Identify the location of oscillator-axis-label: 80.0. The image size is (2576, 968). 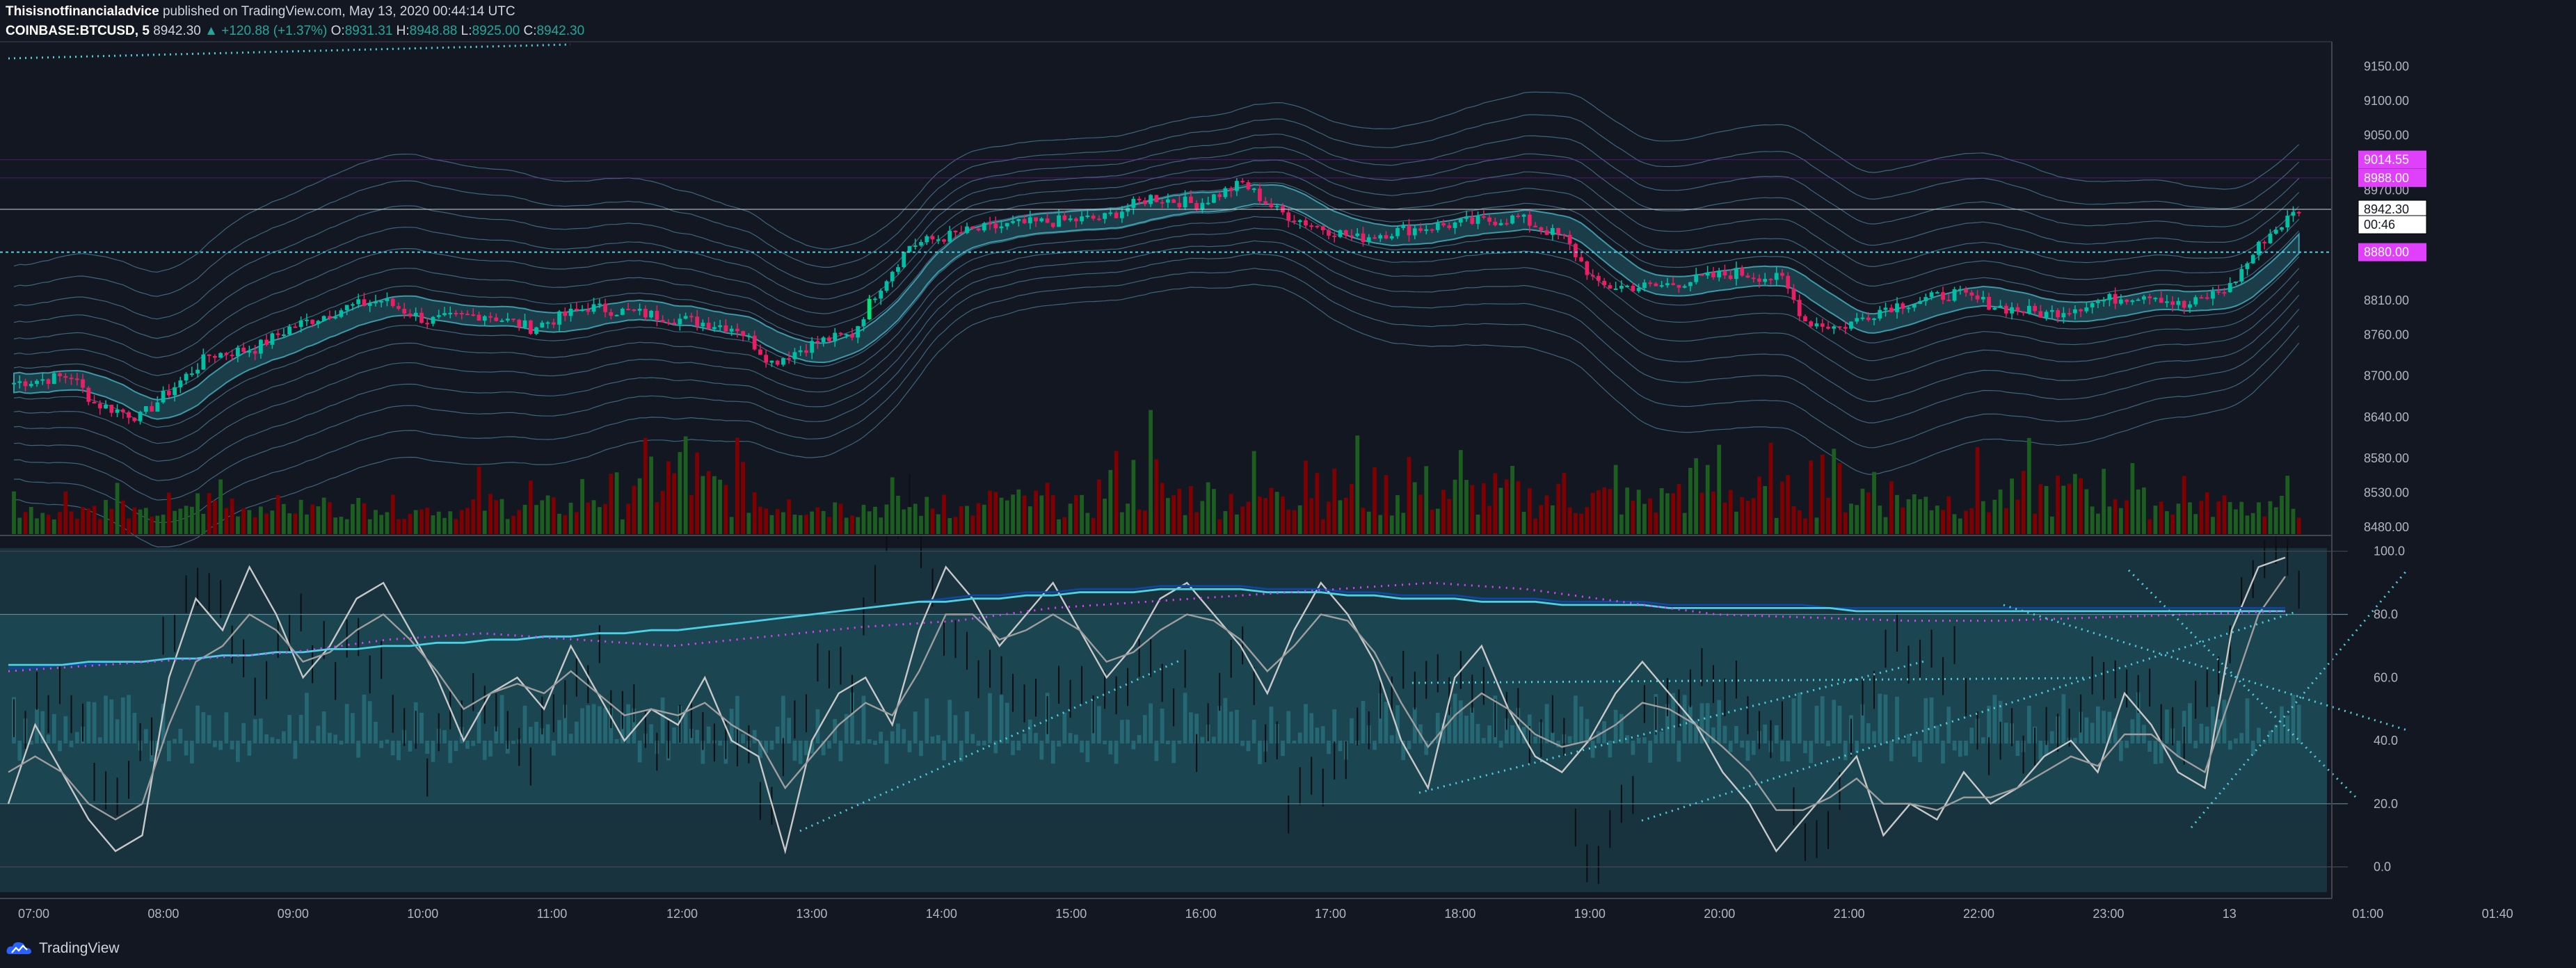
(2386, 614).